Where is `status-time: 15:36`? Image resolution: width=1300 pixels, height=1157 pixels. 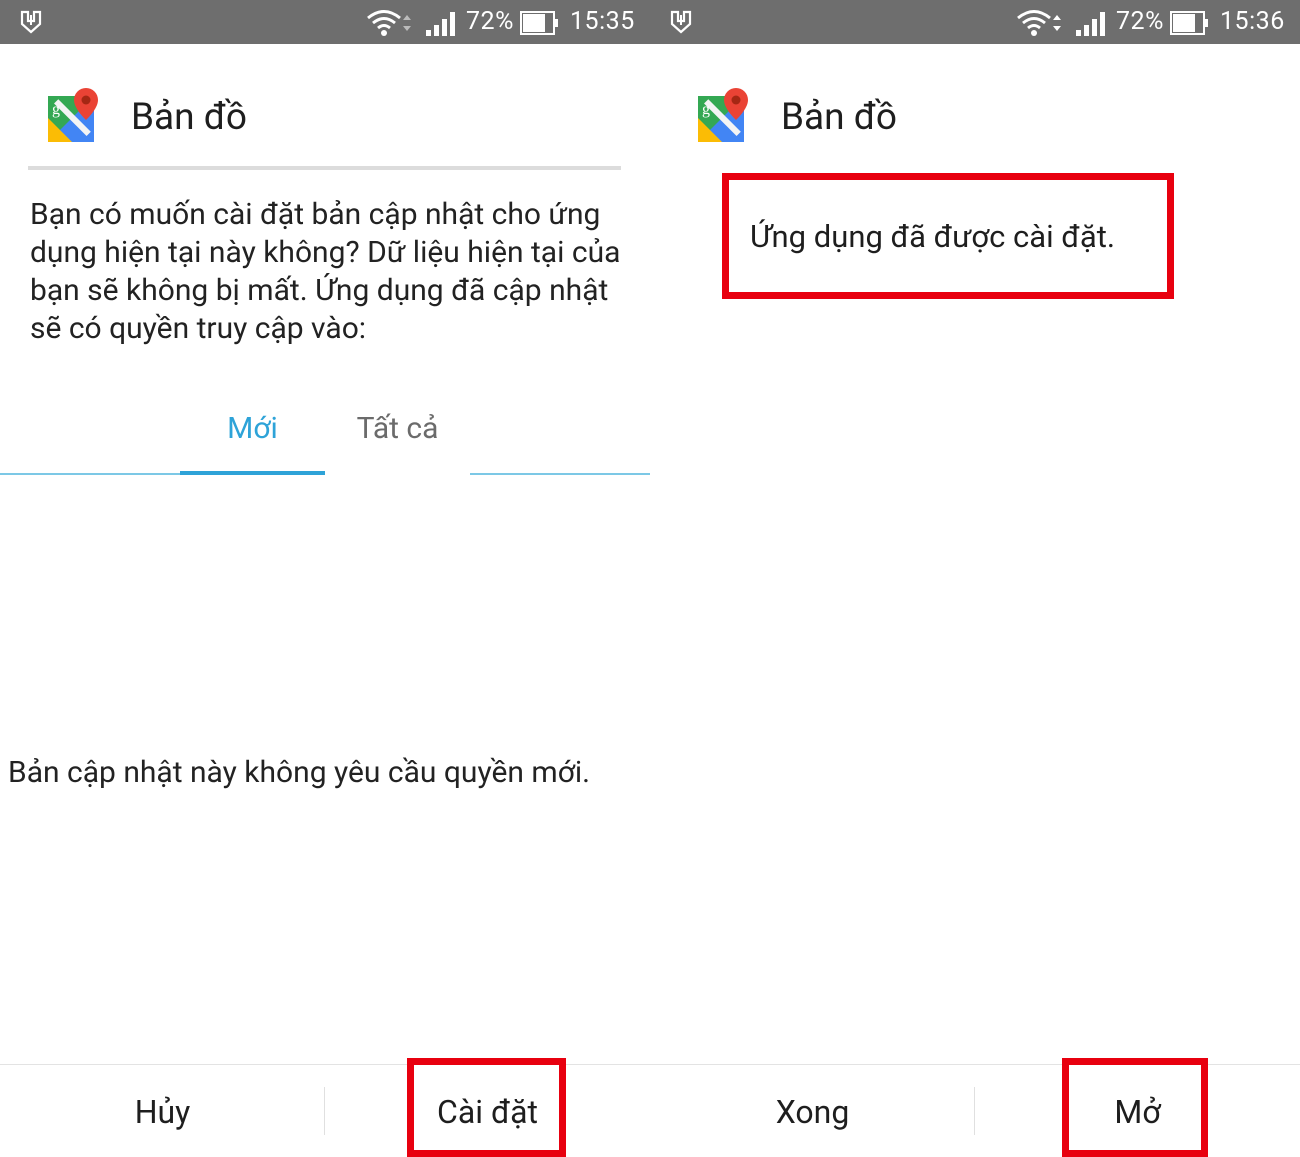 status-time: 15:36 is located at coordinates (1252, 21).